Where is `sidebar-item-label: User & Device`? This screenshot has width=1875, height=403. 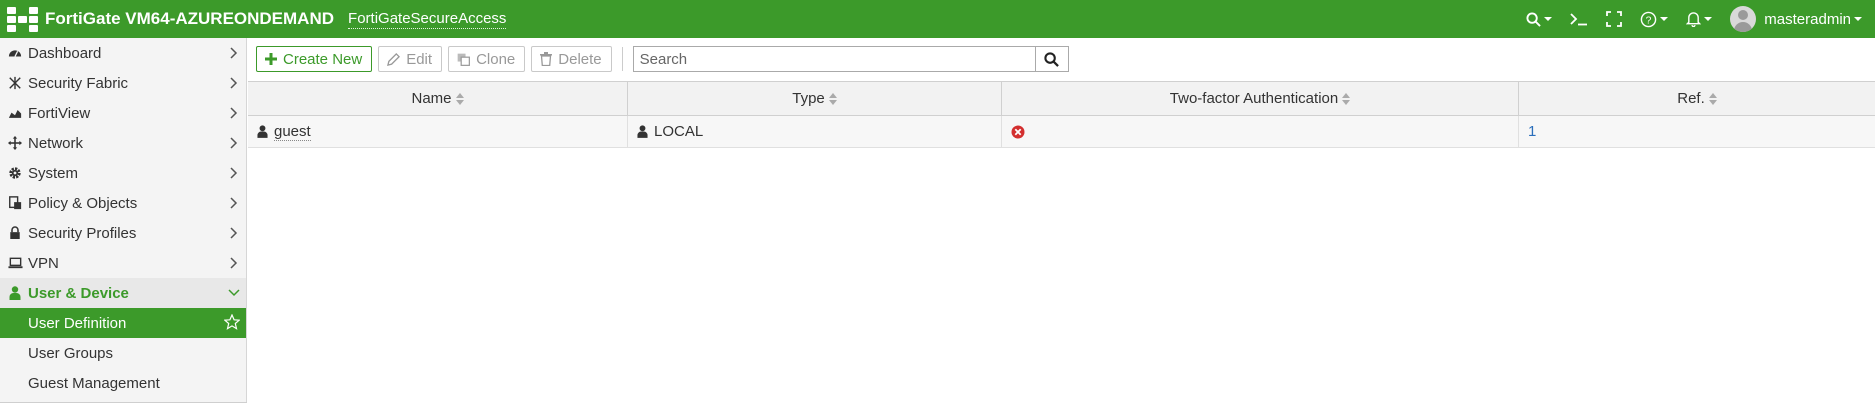
sidebar-item-label: User & Device is located at coordinates (78, 293).